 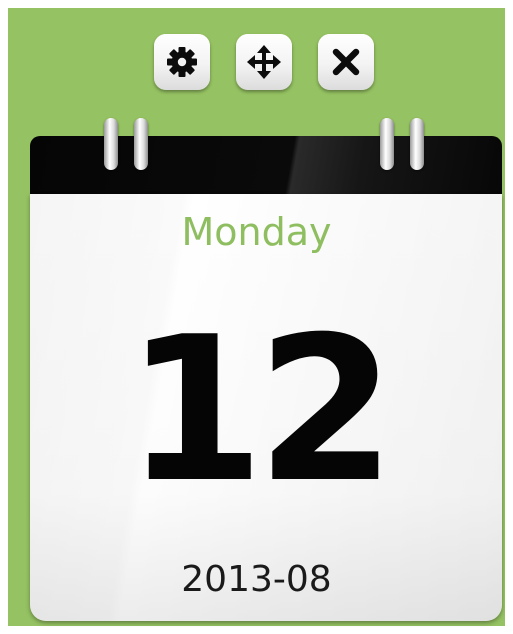 What do you see at coordinates (266, 165) in the screenshot?
I see `calendar-binding-strip` at bounding box center [266, 165].